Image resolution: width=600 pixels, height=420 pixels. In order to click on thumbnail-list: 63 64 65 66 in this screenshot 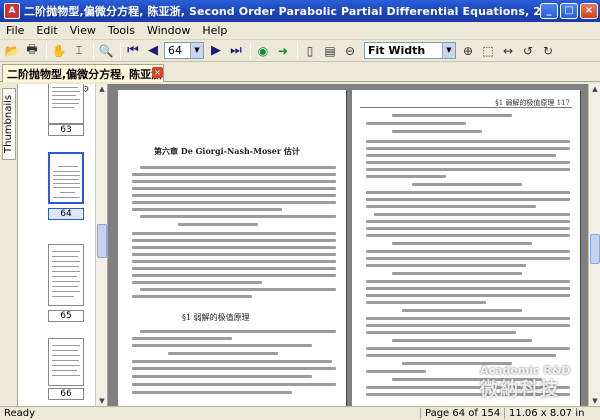, I will do `click(57, 245)`.